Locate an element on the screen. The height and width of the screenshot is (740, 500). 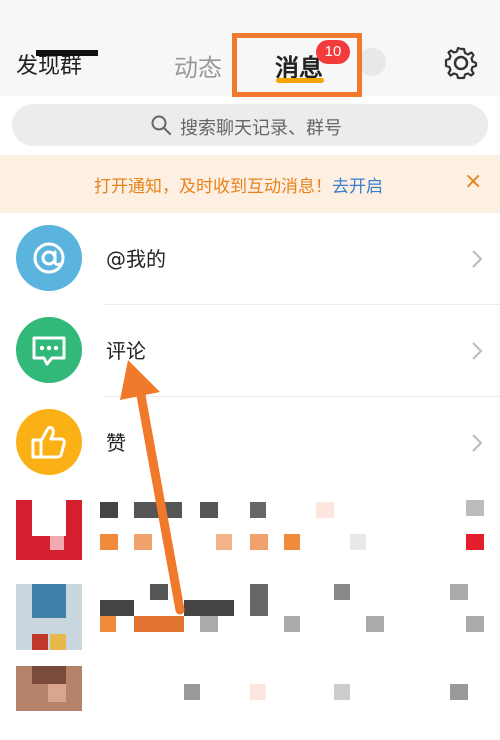
enable-notifications-link: 去开启 is located at coordinates (357, 187).